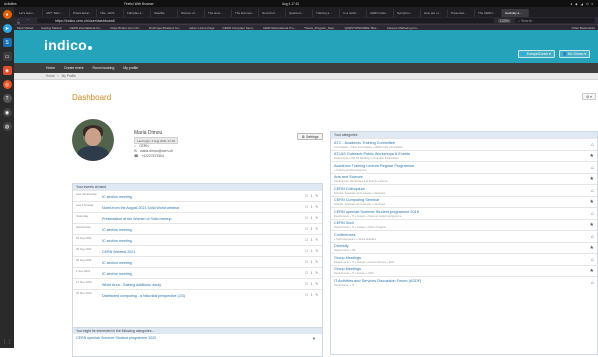  I want to click on event-title-link: White Area - Gaining Additions' study, so click(131, 285).